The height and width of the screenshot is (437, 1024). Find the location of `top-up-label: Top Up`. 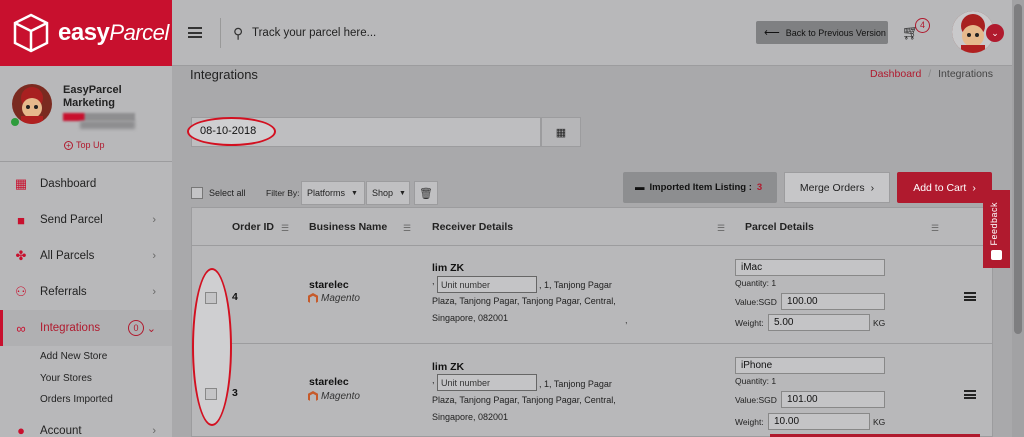

top-up-label: Top Up is located at coordinates (90, 145).